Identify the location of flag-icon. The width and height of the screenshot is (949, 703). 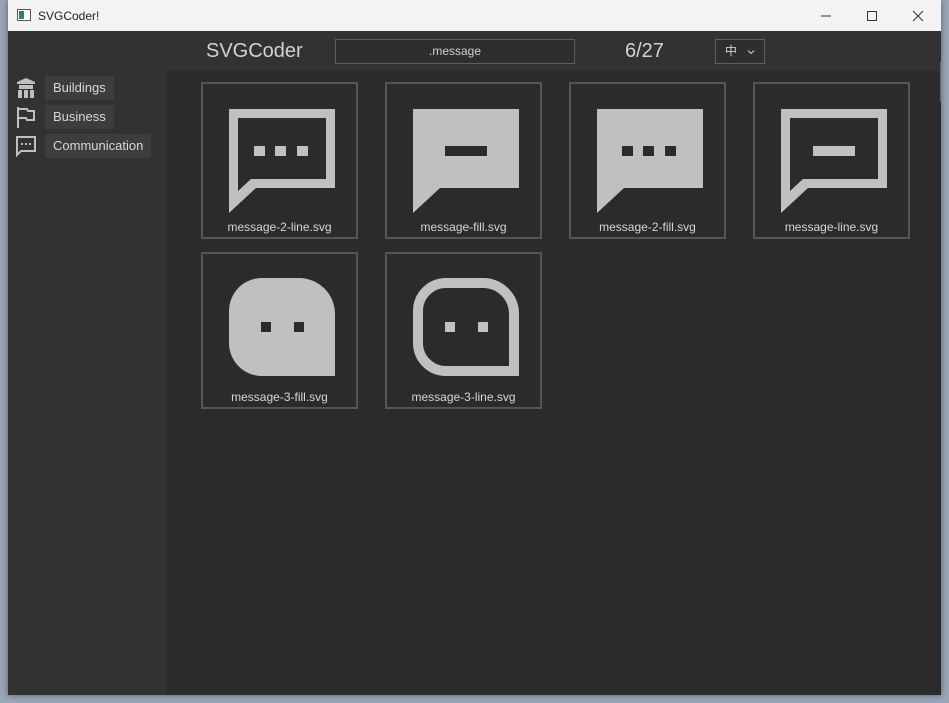
(26, 117).